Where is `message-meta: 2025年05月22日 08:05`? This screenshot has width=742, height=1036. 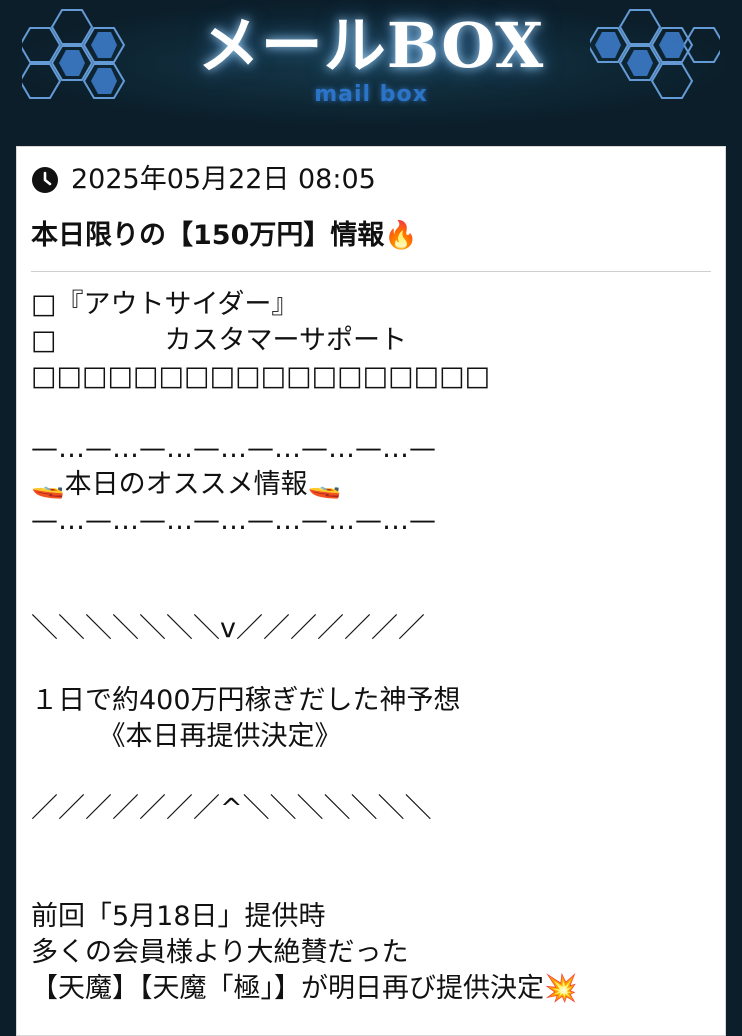 message-meta: 2025年05月22日 08:05 is located at coordinates (203, 180).